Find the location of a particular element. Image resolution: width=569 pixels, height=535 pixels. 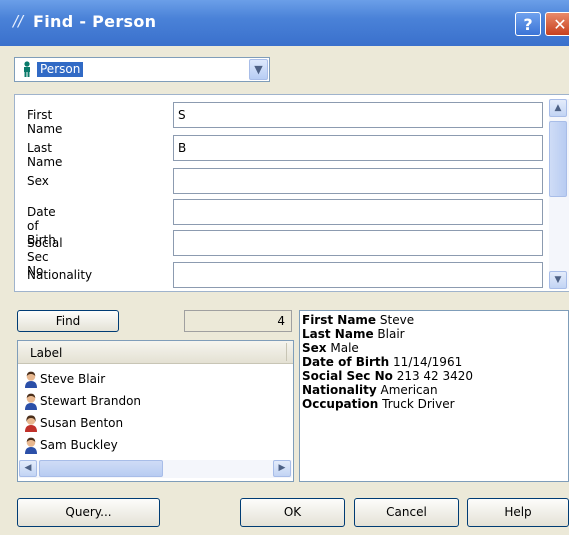

app-icon: // is located at coordinates (18, 21).